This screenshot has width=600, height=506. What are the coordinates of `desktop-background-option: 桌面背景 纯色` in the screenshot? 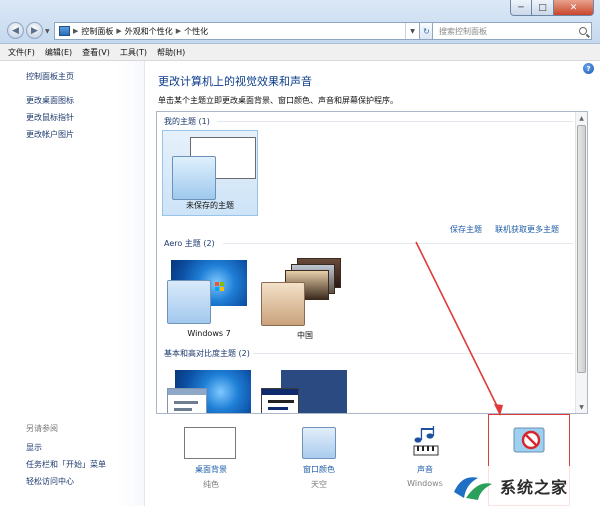 It's located at (211, 461).